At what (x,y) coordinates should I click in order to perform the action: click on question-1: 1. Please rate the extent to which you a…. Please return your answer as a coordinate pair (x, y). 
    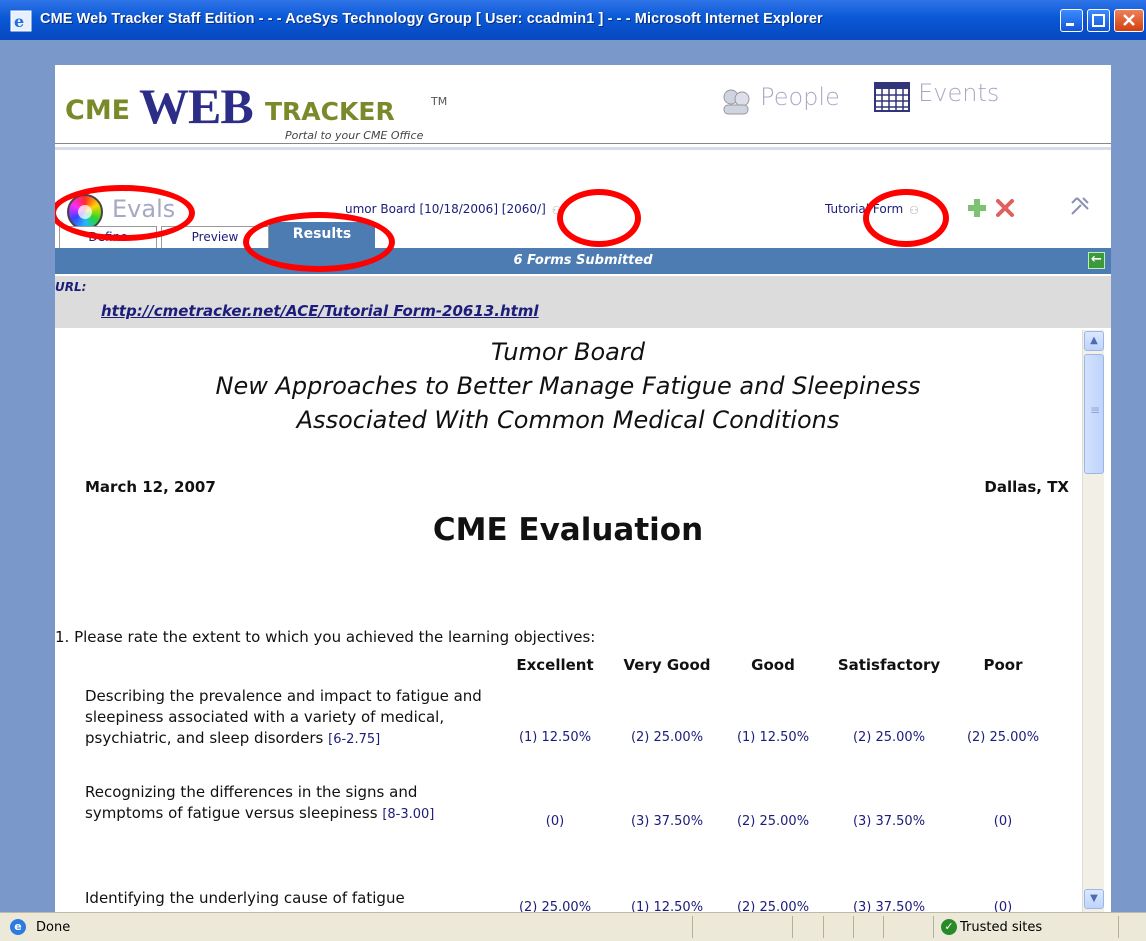
    Looking at the image, I should click on (325, 637).